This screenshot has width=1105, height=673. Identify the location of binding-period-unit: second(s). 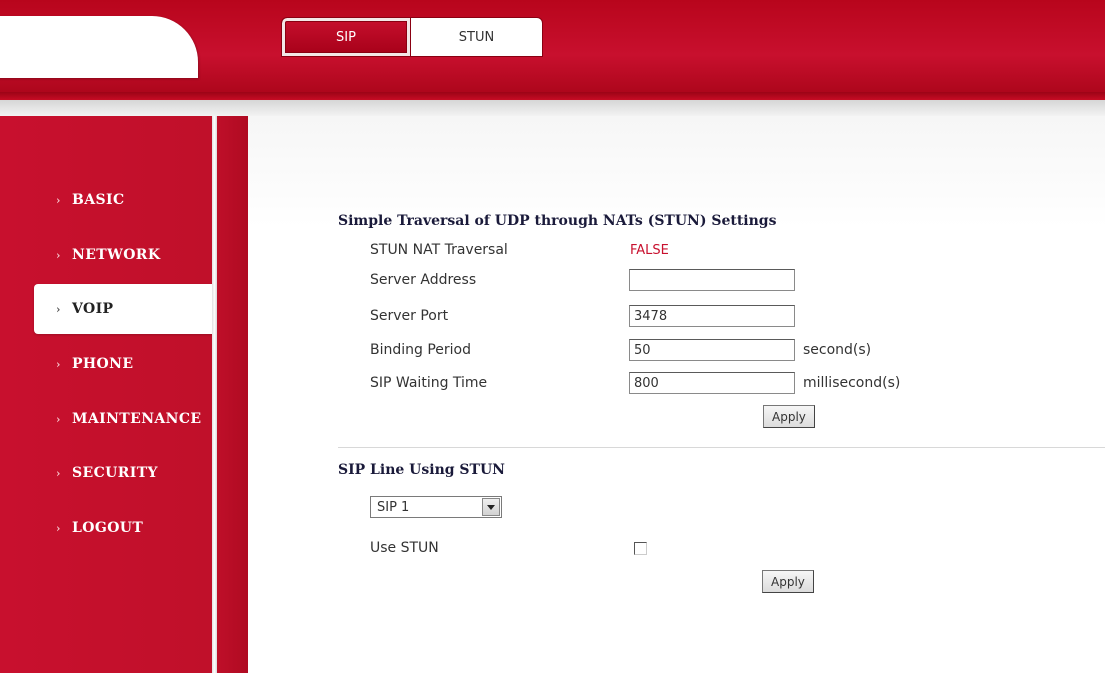
(837, 350).